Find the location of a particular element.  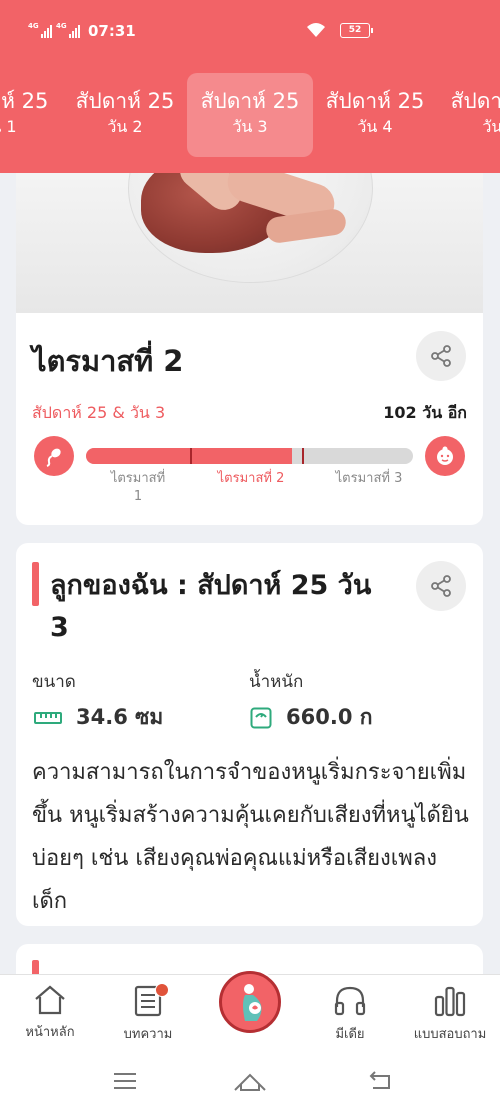

sperm-icon is located at coordinates (53, 457).